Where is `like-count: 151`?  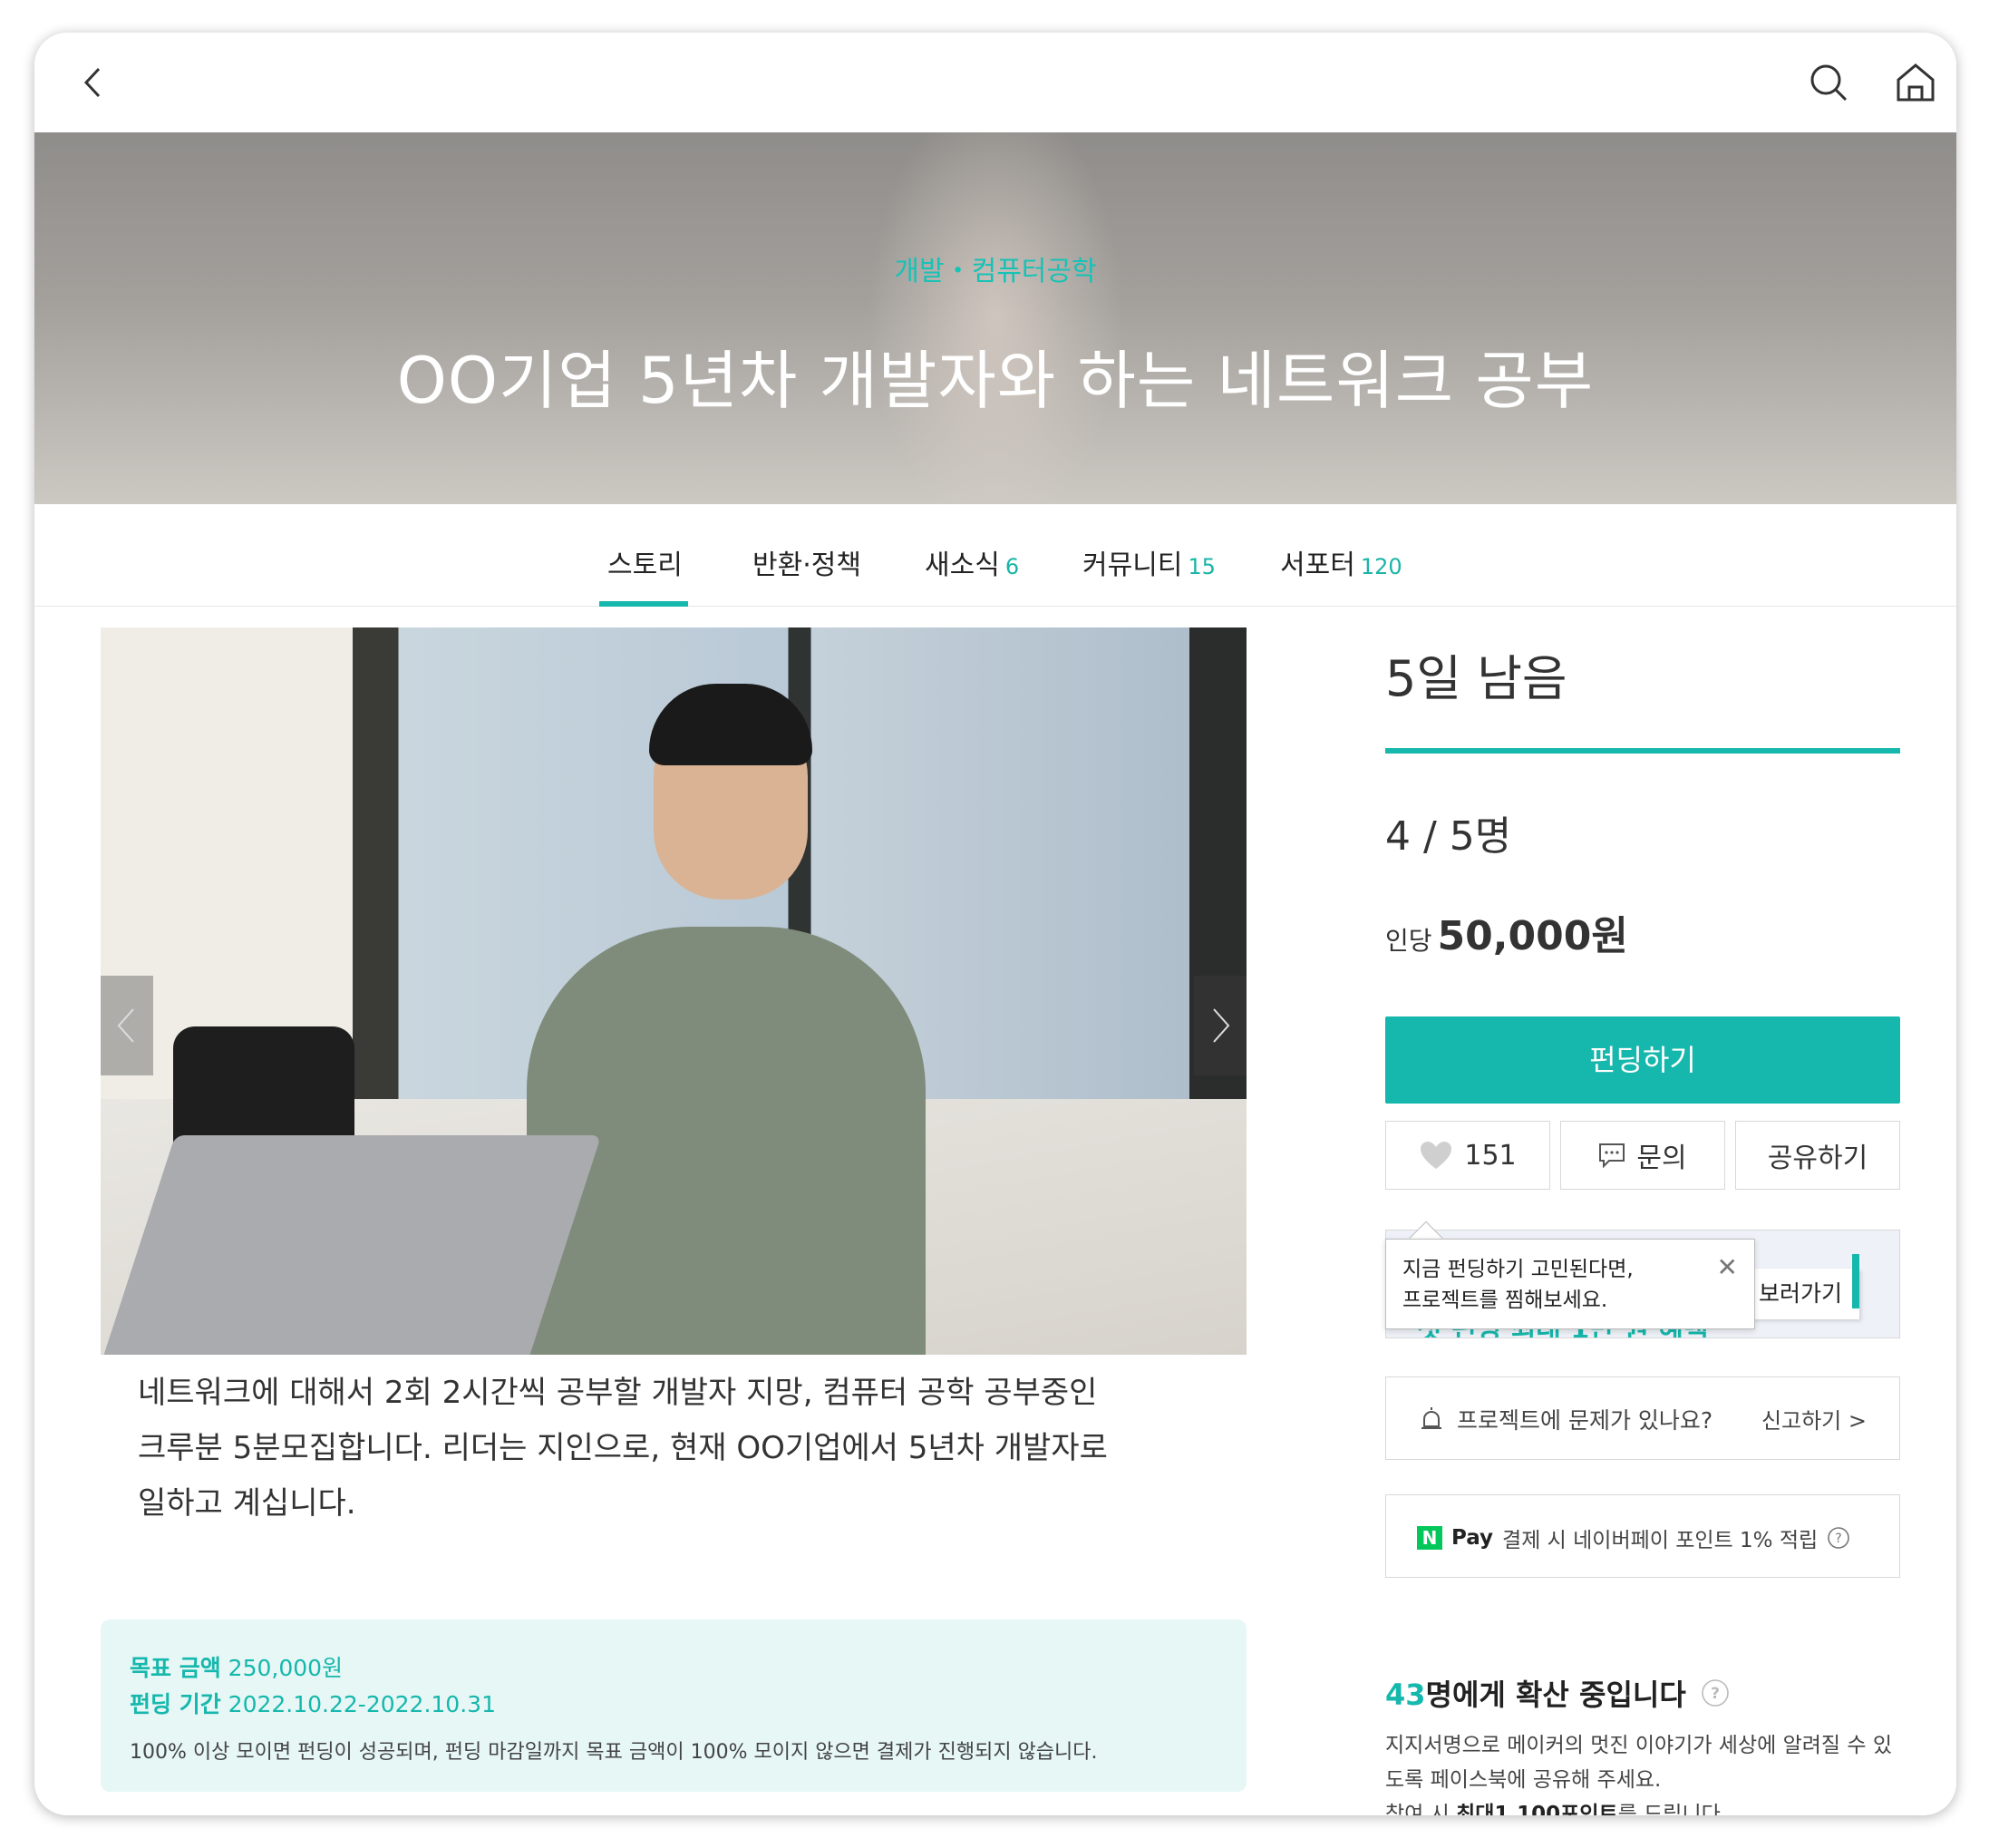
like-count: 151 is located at coordinates (1491, 1155).